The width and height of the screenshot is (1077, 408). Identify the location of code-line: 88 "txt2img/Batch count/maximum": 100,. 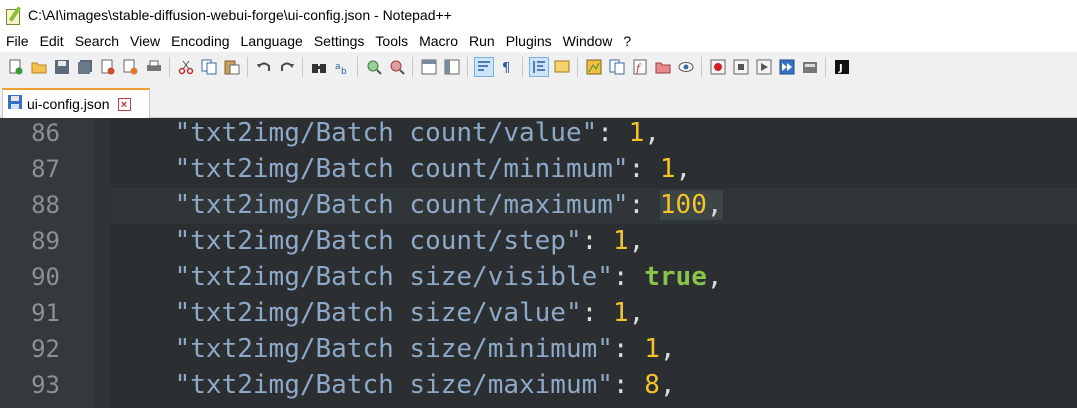
(538, 206).